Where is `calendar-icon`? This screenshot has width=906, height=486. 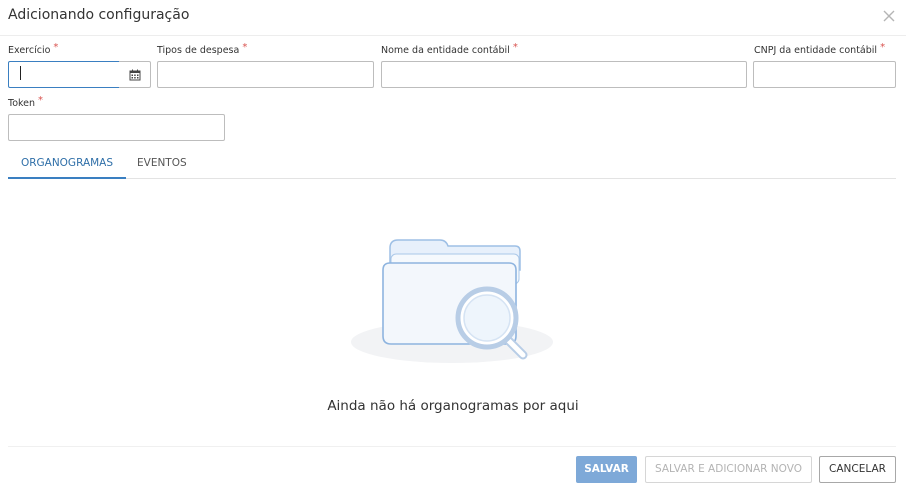
calendar-icon is located at coordinates (135, 75).